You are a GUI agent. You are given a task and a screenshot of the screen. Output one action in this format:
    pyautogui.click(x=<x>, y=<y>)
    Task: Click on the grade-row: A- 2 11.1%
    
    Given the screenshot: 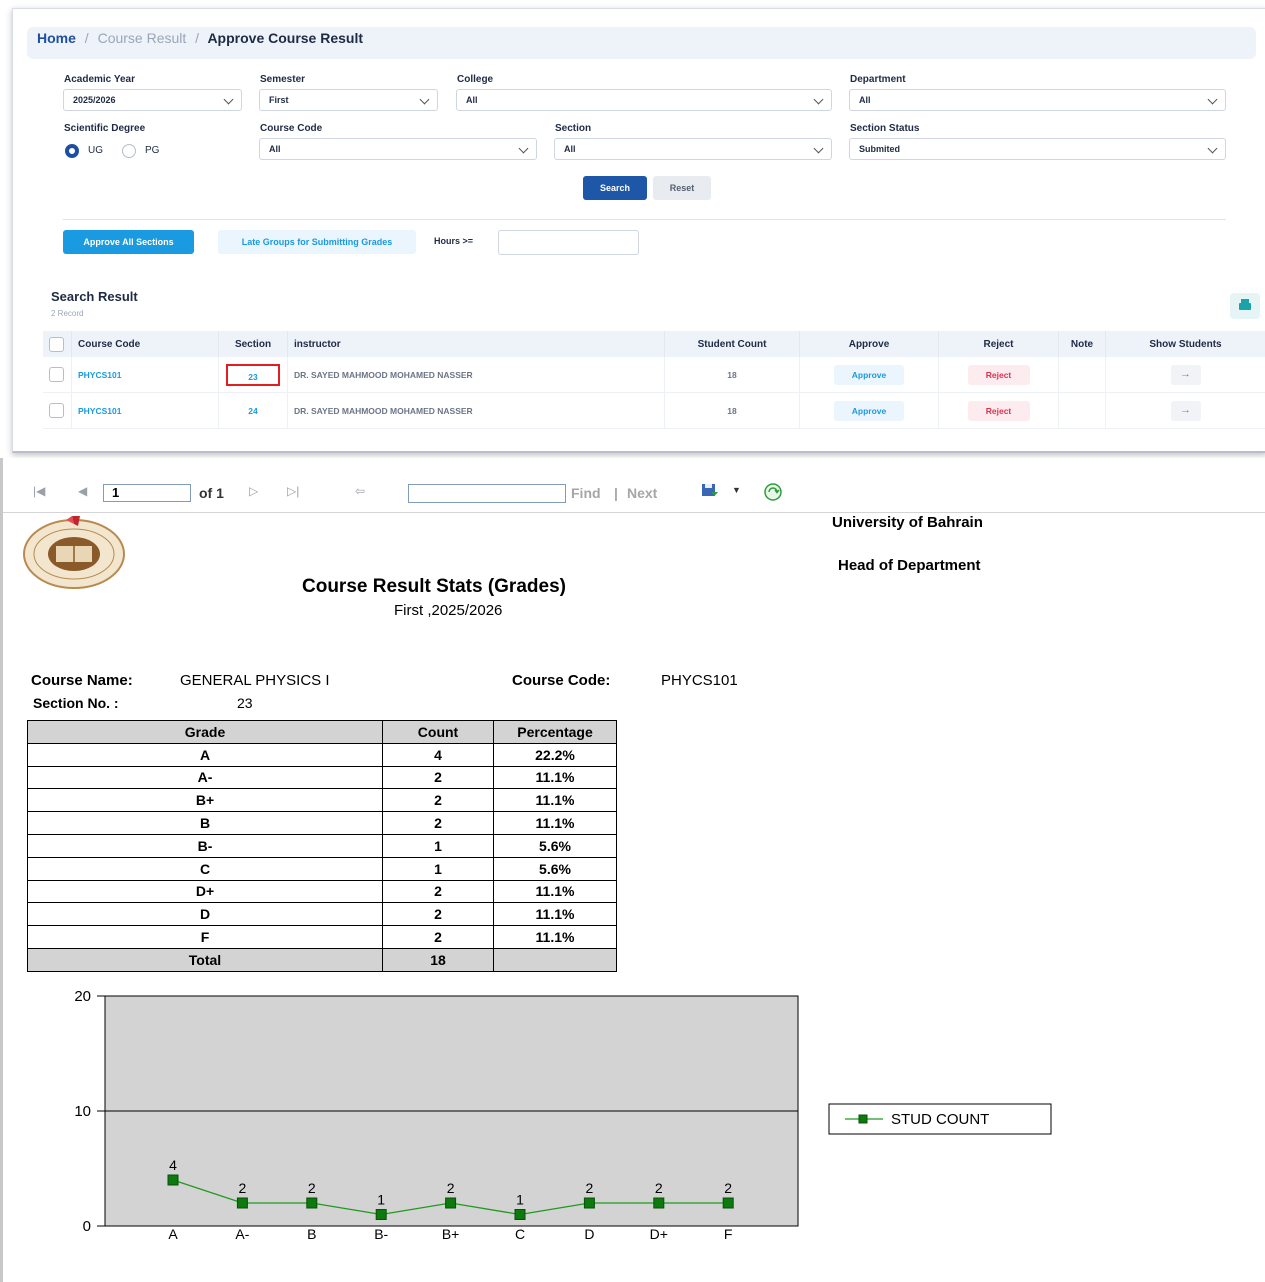 What is the action you would take?
    pyautogui.click(x=322, y=777)
    